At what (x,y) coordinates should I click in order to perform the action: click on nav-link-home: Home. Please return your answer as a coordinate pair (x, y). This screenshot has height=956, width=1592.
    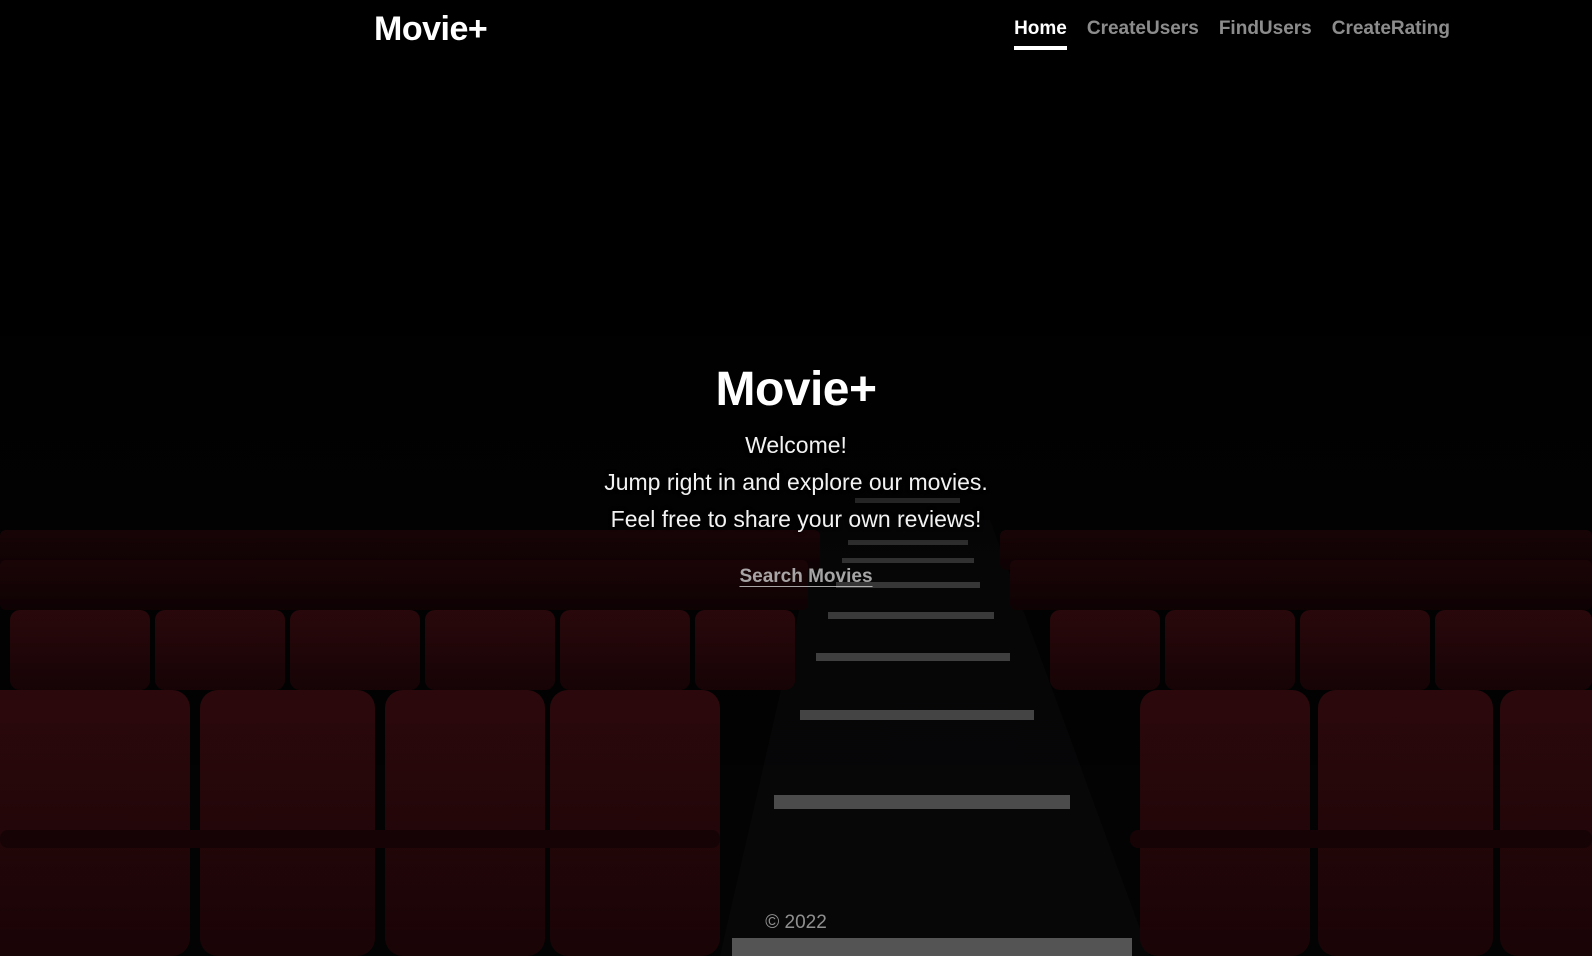
    Looking at the image, I should click on (1040, 34).